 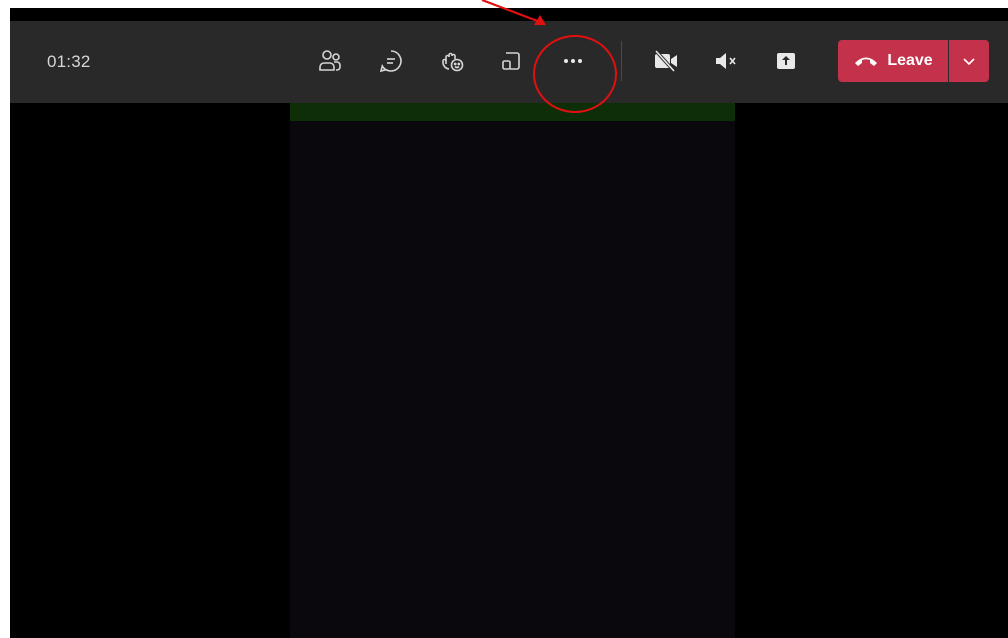 I want to click on mic-muted-icon, so click(x=726, y=61).